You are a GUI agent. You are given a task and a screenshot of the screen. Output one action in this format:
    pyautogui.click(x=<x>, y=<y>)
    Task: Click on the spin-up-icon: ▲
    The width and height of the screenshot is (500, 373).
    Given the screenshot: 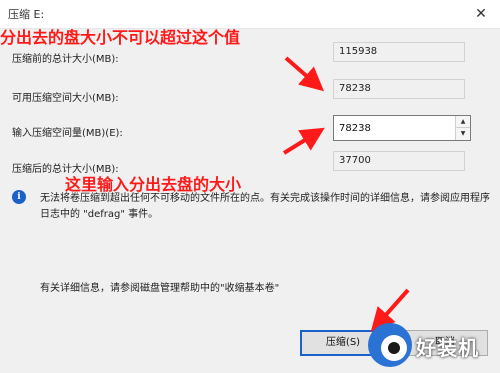 What is the action you would take?
    pyautogui.click(x=463, y=122)
    